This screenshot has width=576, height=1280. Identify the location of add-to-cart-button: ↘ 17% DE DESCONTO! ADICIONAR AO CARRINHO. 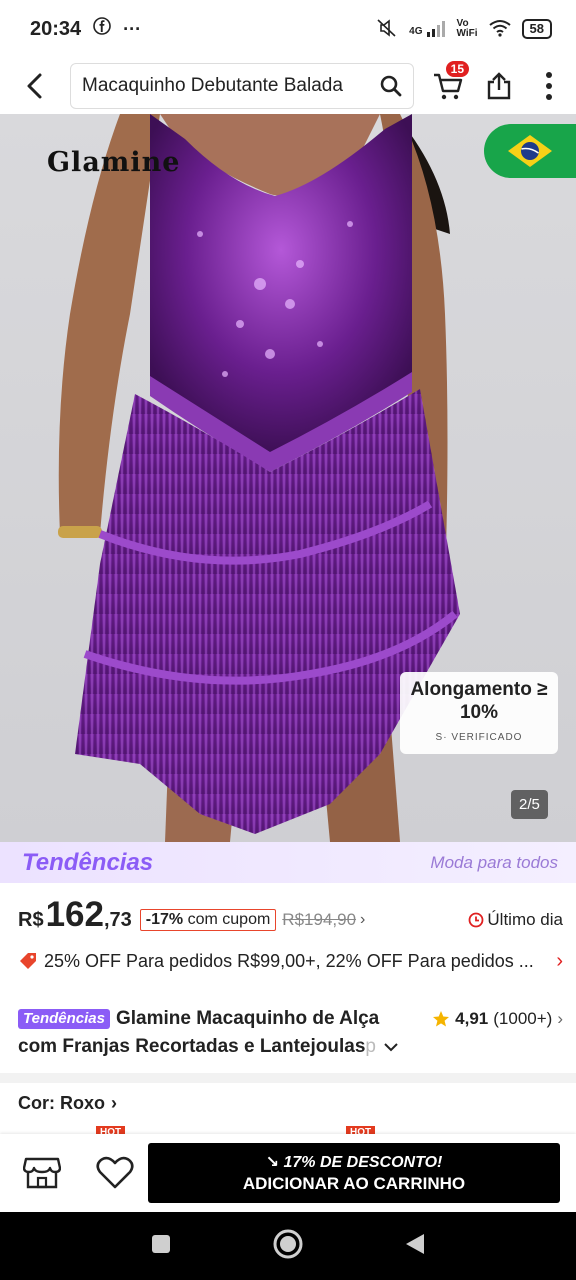
(354, 1173).